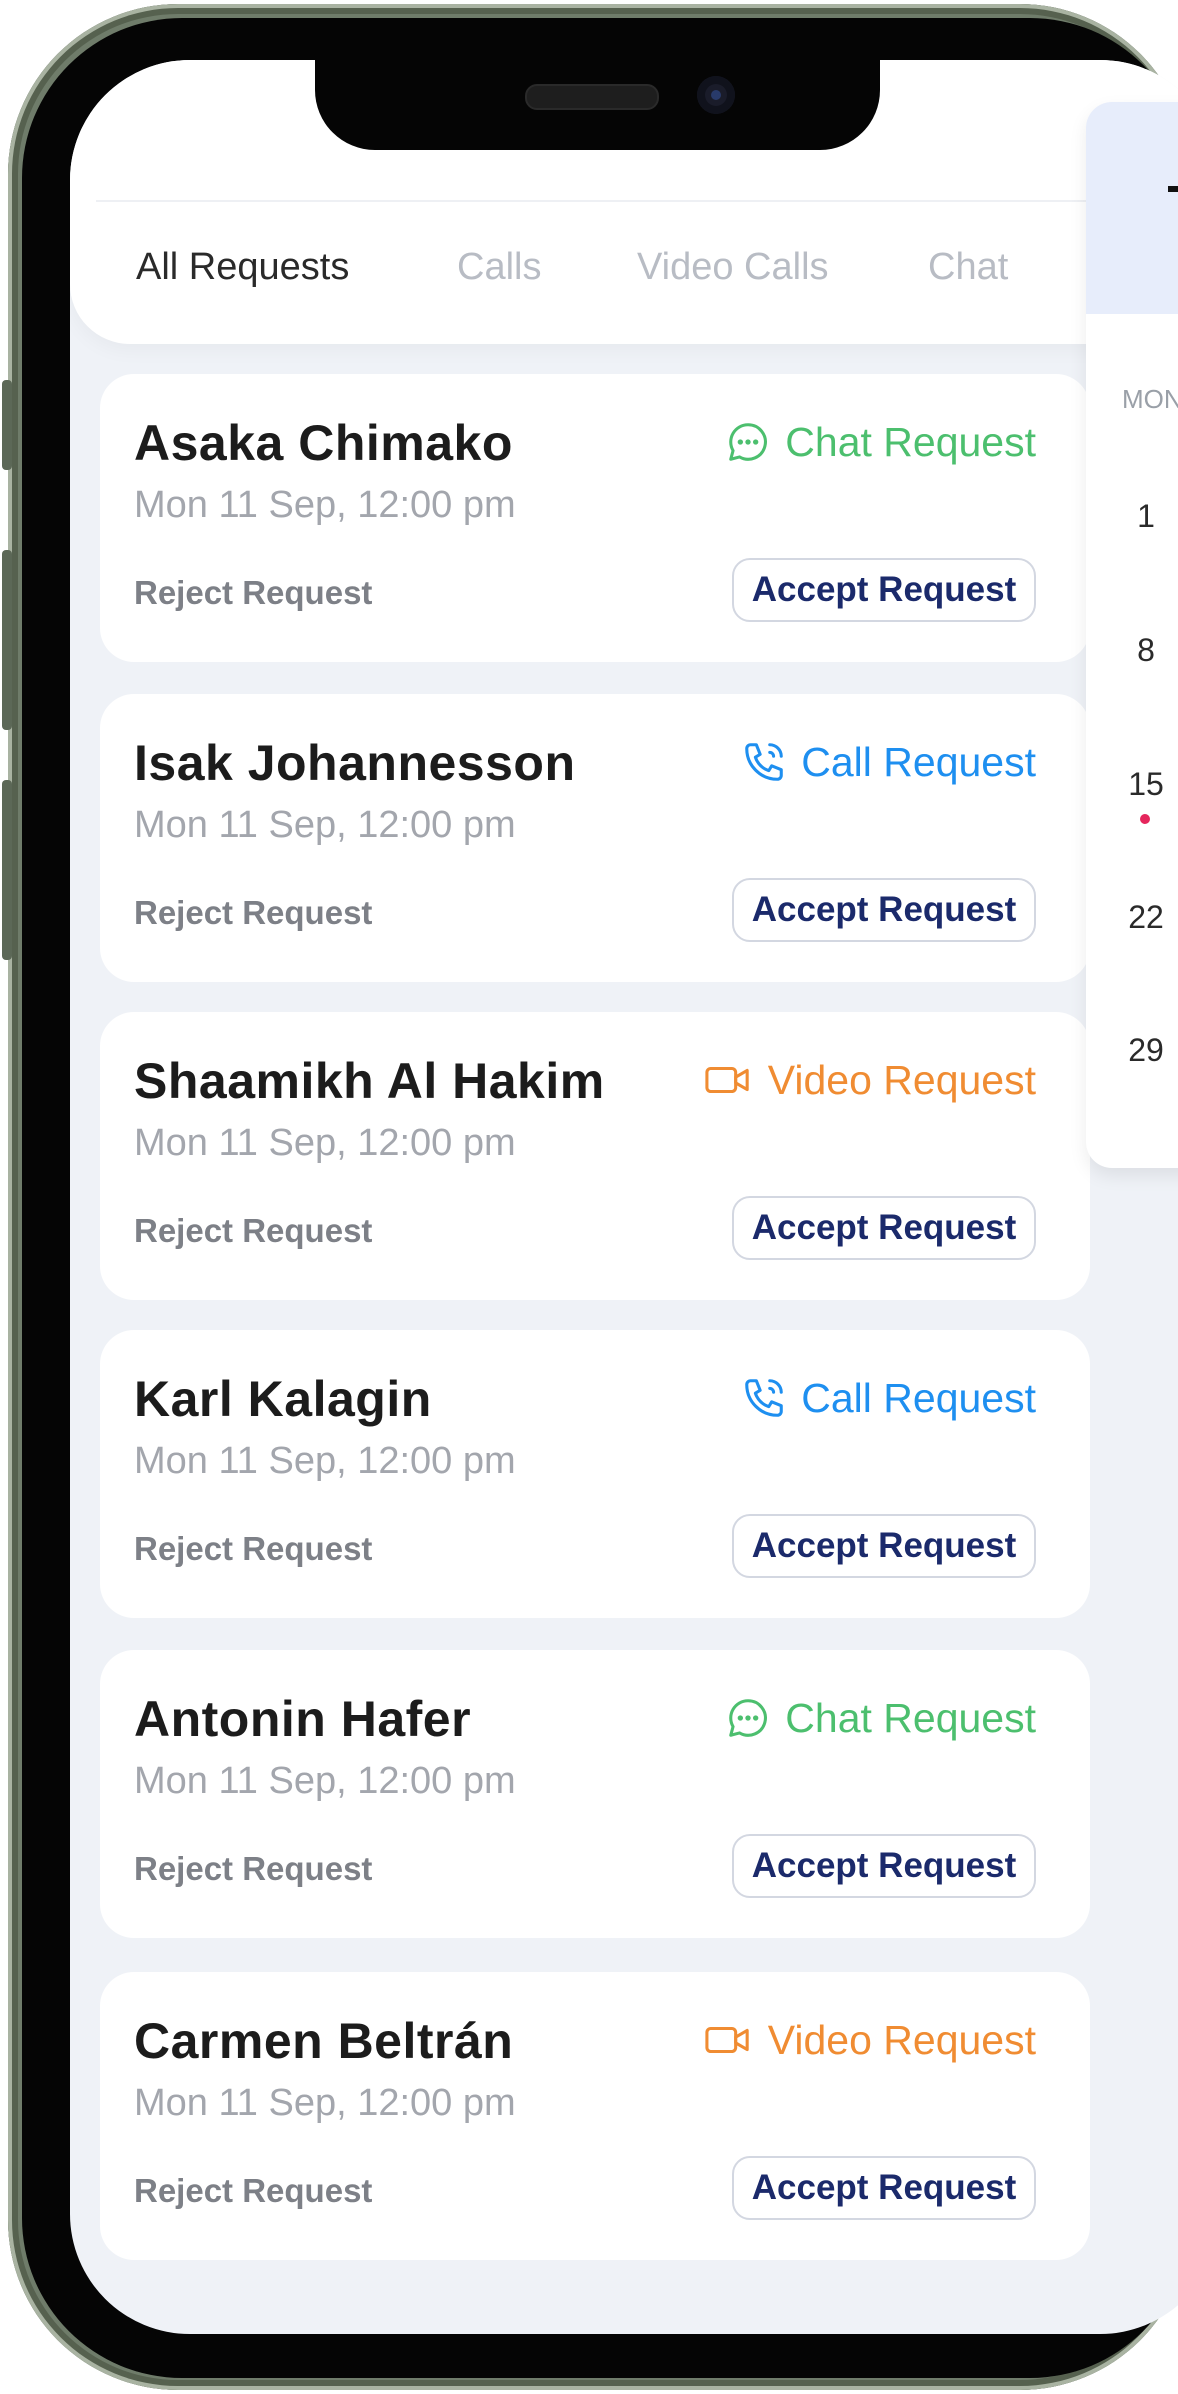 The height and width of the screenshot is (2394, 1178). What do you see at coordinates (733, 267) in the screenshot?
I see `tab-video-calls: Video Calls` at bounding box center [733, 267].